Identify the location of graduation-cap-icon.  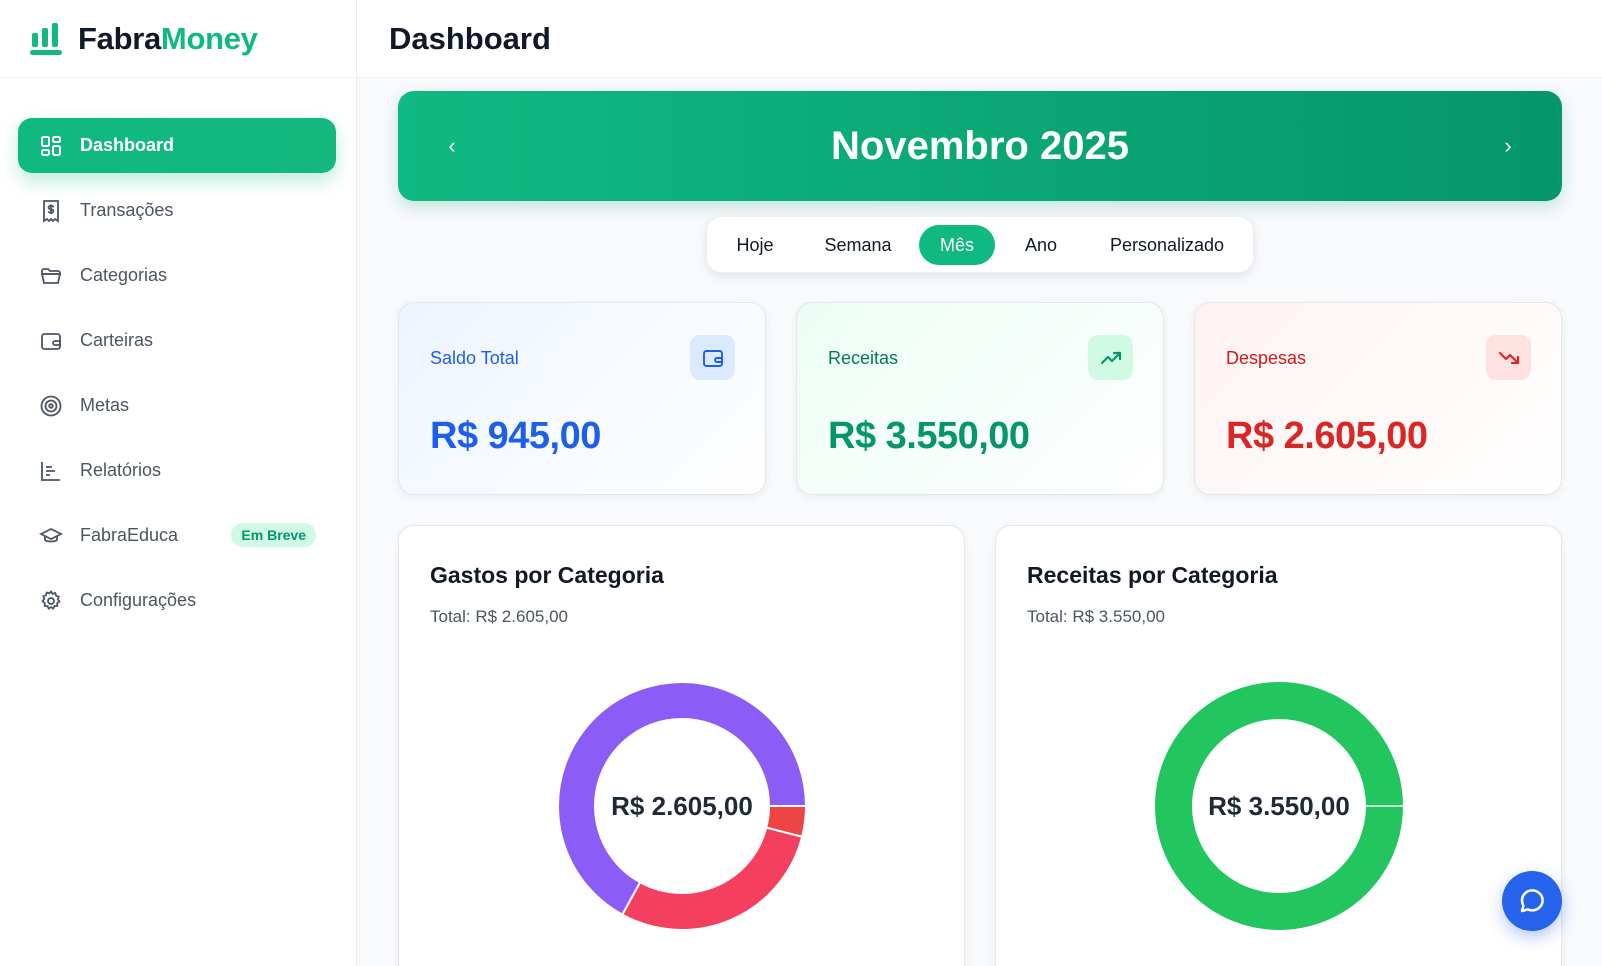
(51, 536).